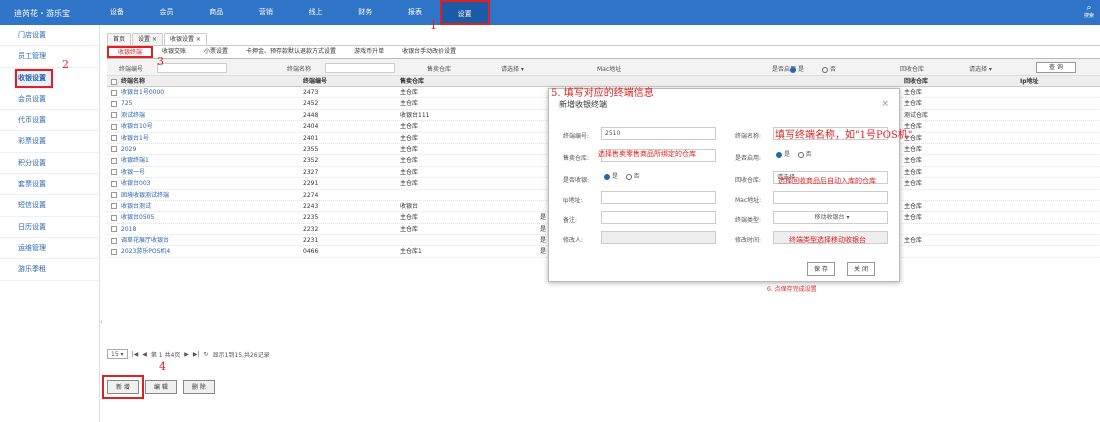  What do you see at coordinates (49, 185) in the screenshot?
I see `sidebar-item-package: 套票设置` at bounding box center [49, 185].